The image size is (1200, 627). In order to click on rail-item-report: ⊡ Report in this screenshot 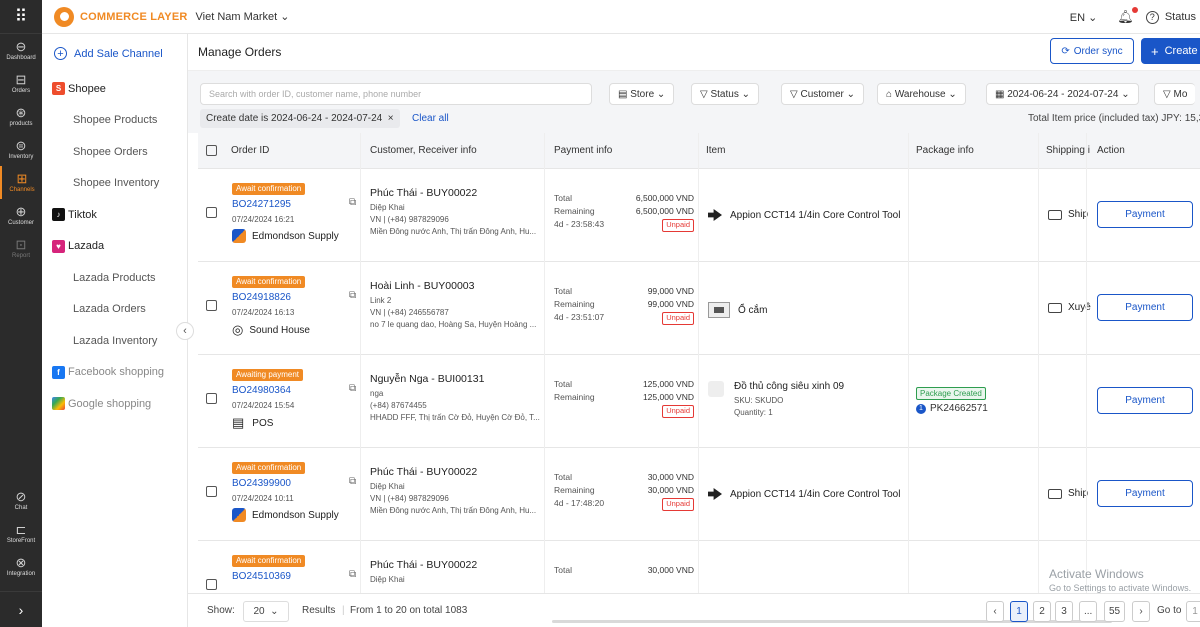, I will do `click(21, 248)`.